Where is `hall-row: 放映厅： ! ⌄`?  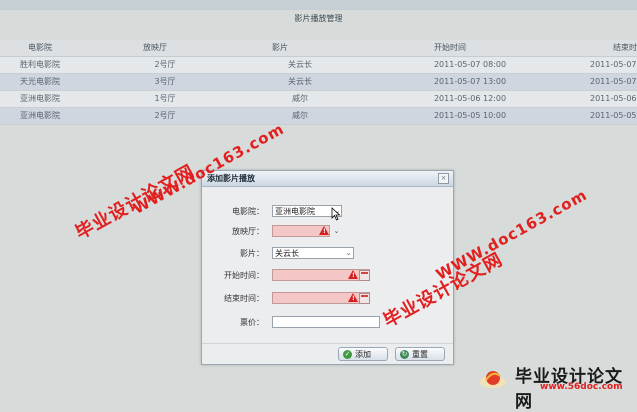 hall-row: 放映厅： ! ⌄ is located at coordinates (327, 231).